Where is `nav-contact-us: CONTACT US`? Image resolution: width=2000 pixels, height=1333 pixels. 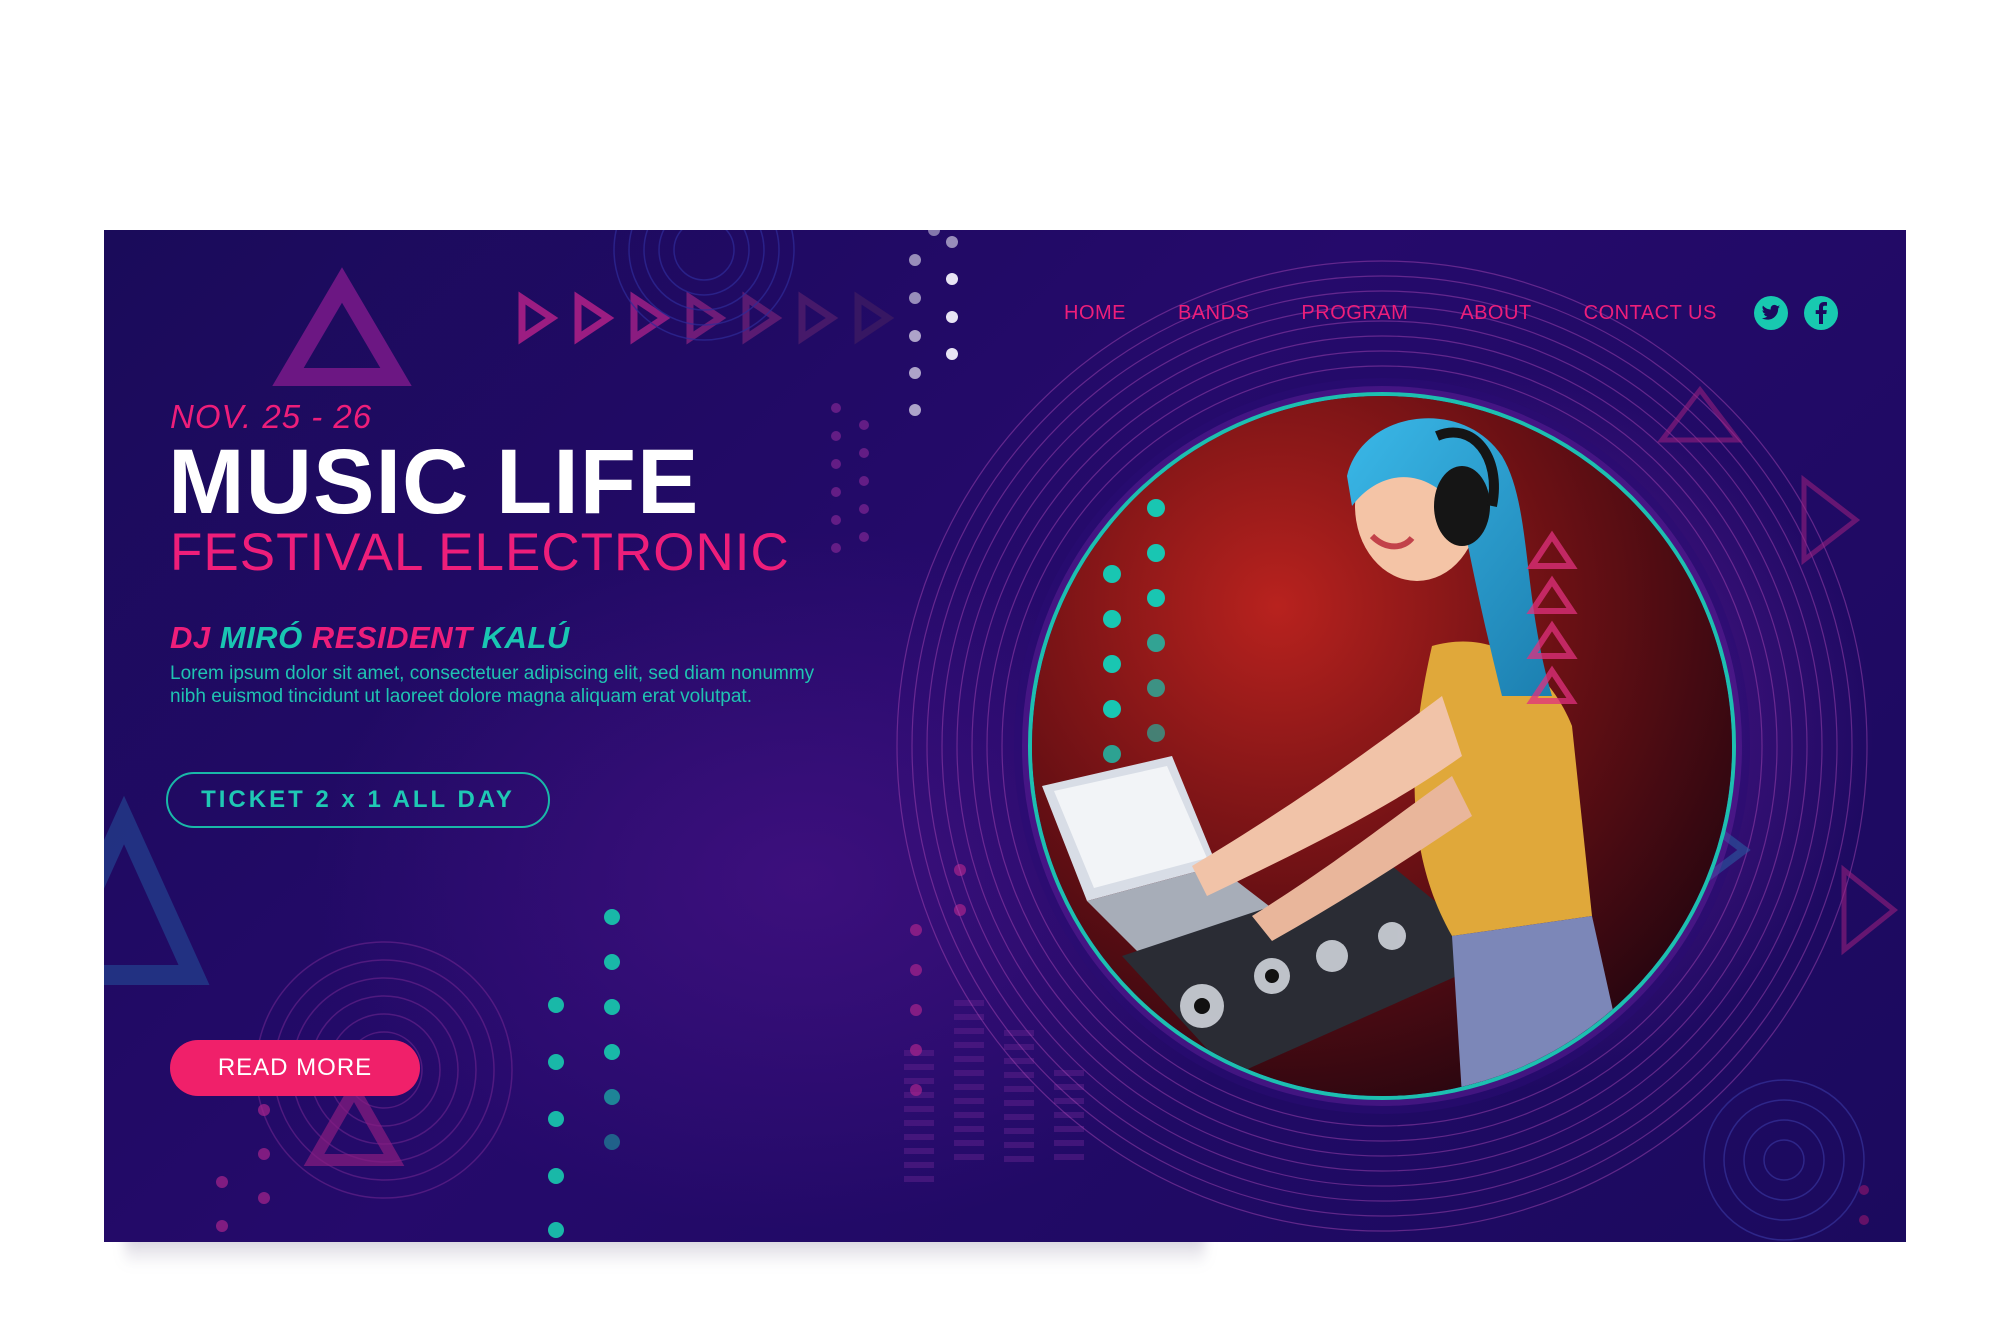 nav-contact-us: CONTACT US is located at coordinates (1650, 313).